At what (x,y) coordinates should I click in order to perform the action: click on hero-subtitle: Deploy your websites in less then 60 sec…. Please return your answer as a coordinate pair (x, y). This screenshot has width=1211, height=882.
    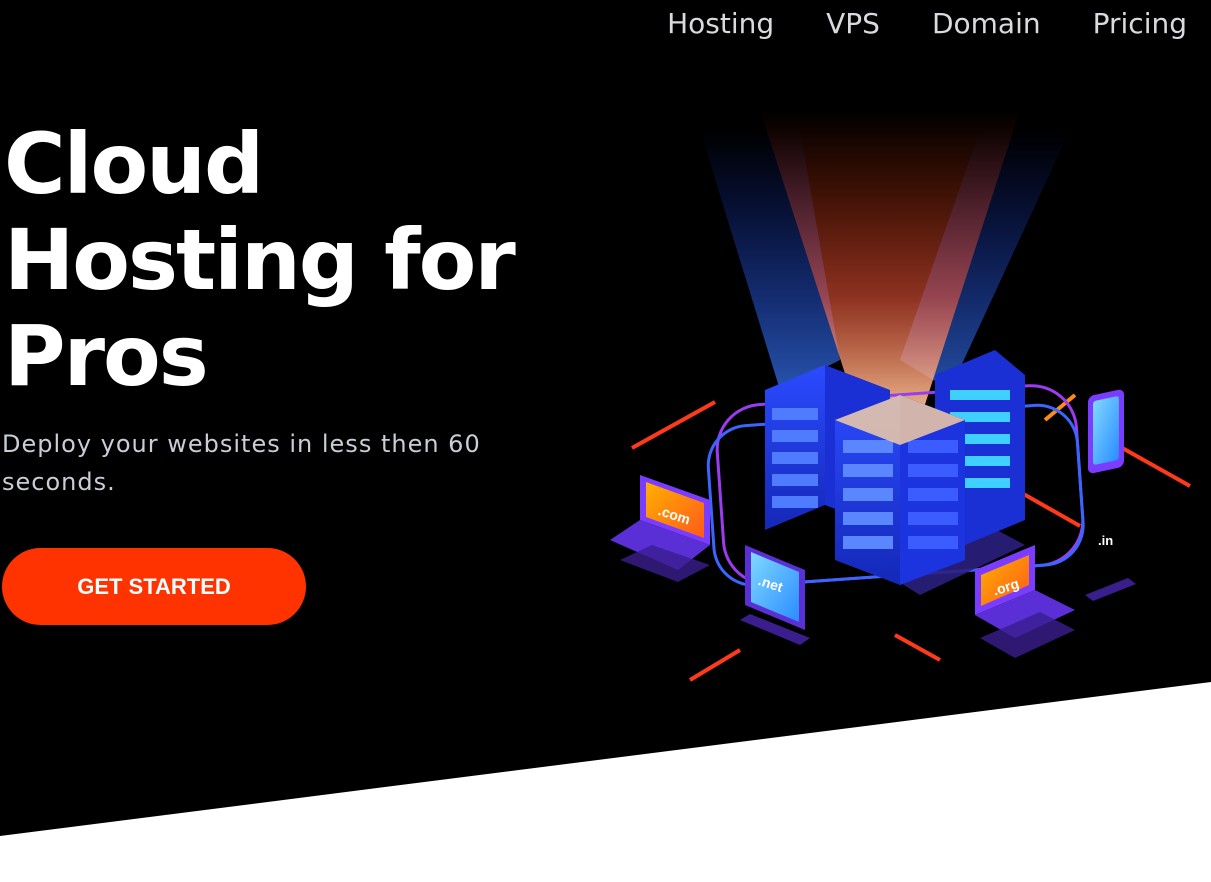
    Looking at the image, I should click on (241, 463).